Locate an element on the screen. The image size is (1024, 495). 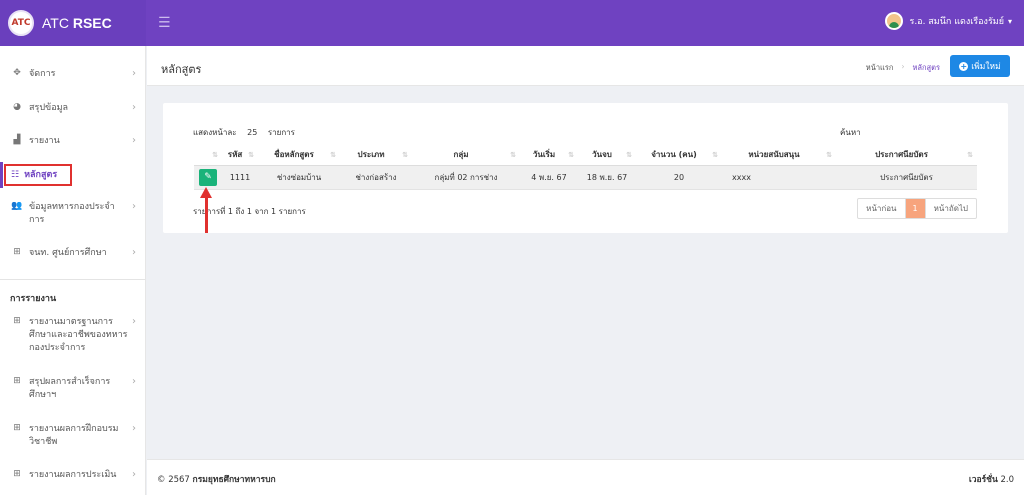
page-title: หลักสูตร is located at coordinates (181, 69).